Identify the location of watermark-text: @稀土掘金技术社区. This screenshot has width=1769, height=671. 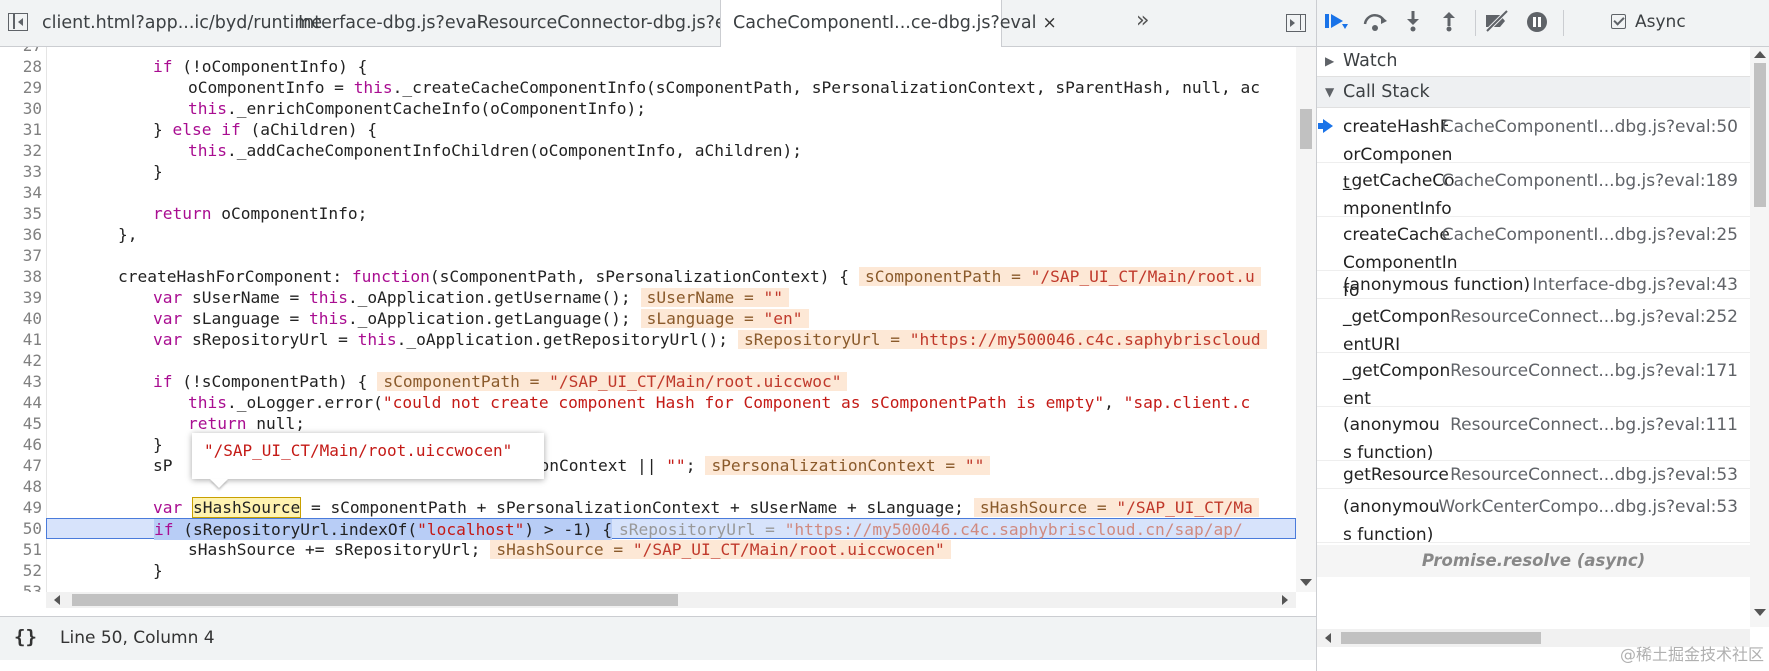
(1691, 654).